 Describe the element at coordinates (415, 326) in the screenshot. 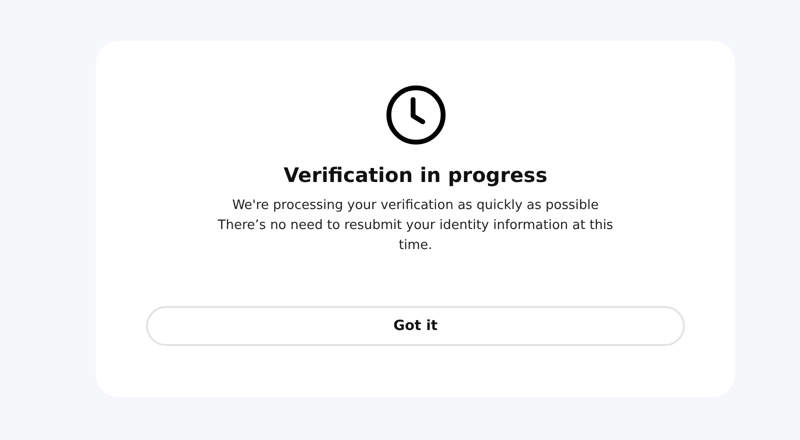

I see `got-it-button: Got it` at that location.